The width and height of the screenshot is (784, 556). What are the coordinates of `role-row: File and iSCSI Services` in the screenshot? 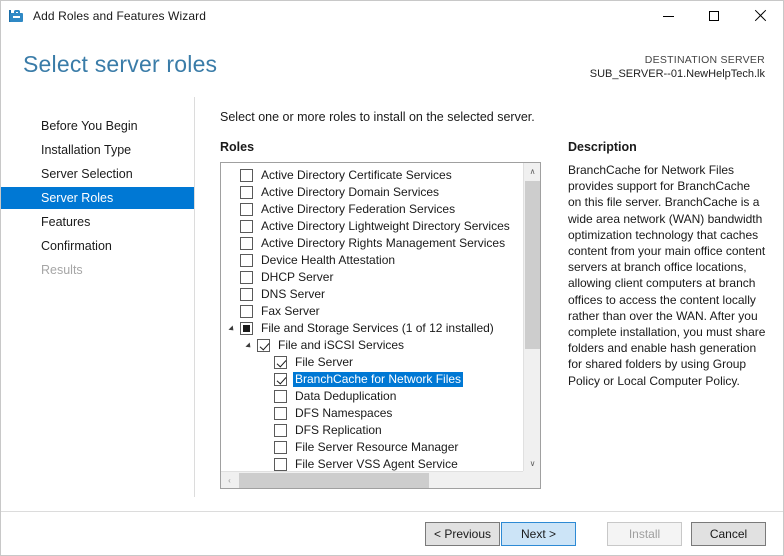 It's located at (372, 345).